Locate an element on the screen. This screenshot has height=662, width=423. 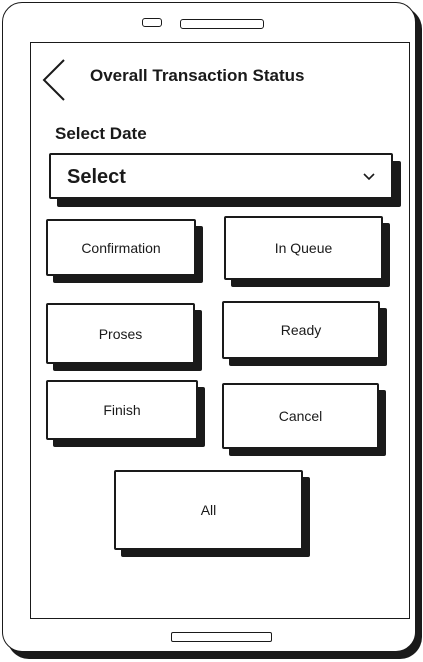
home-indicator is located at coordinates (221, 637).